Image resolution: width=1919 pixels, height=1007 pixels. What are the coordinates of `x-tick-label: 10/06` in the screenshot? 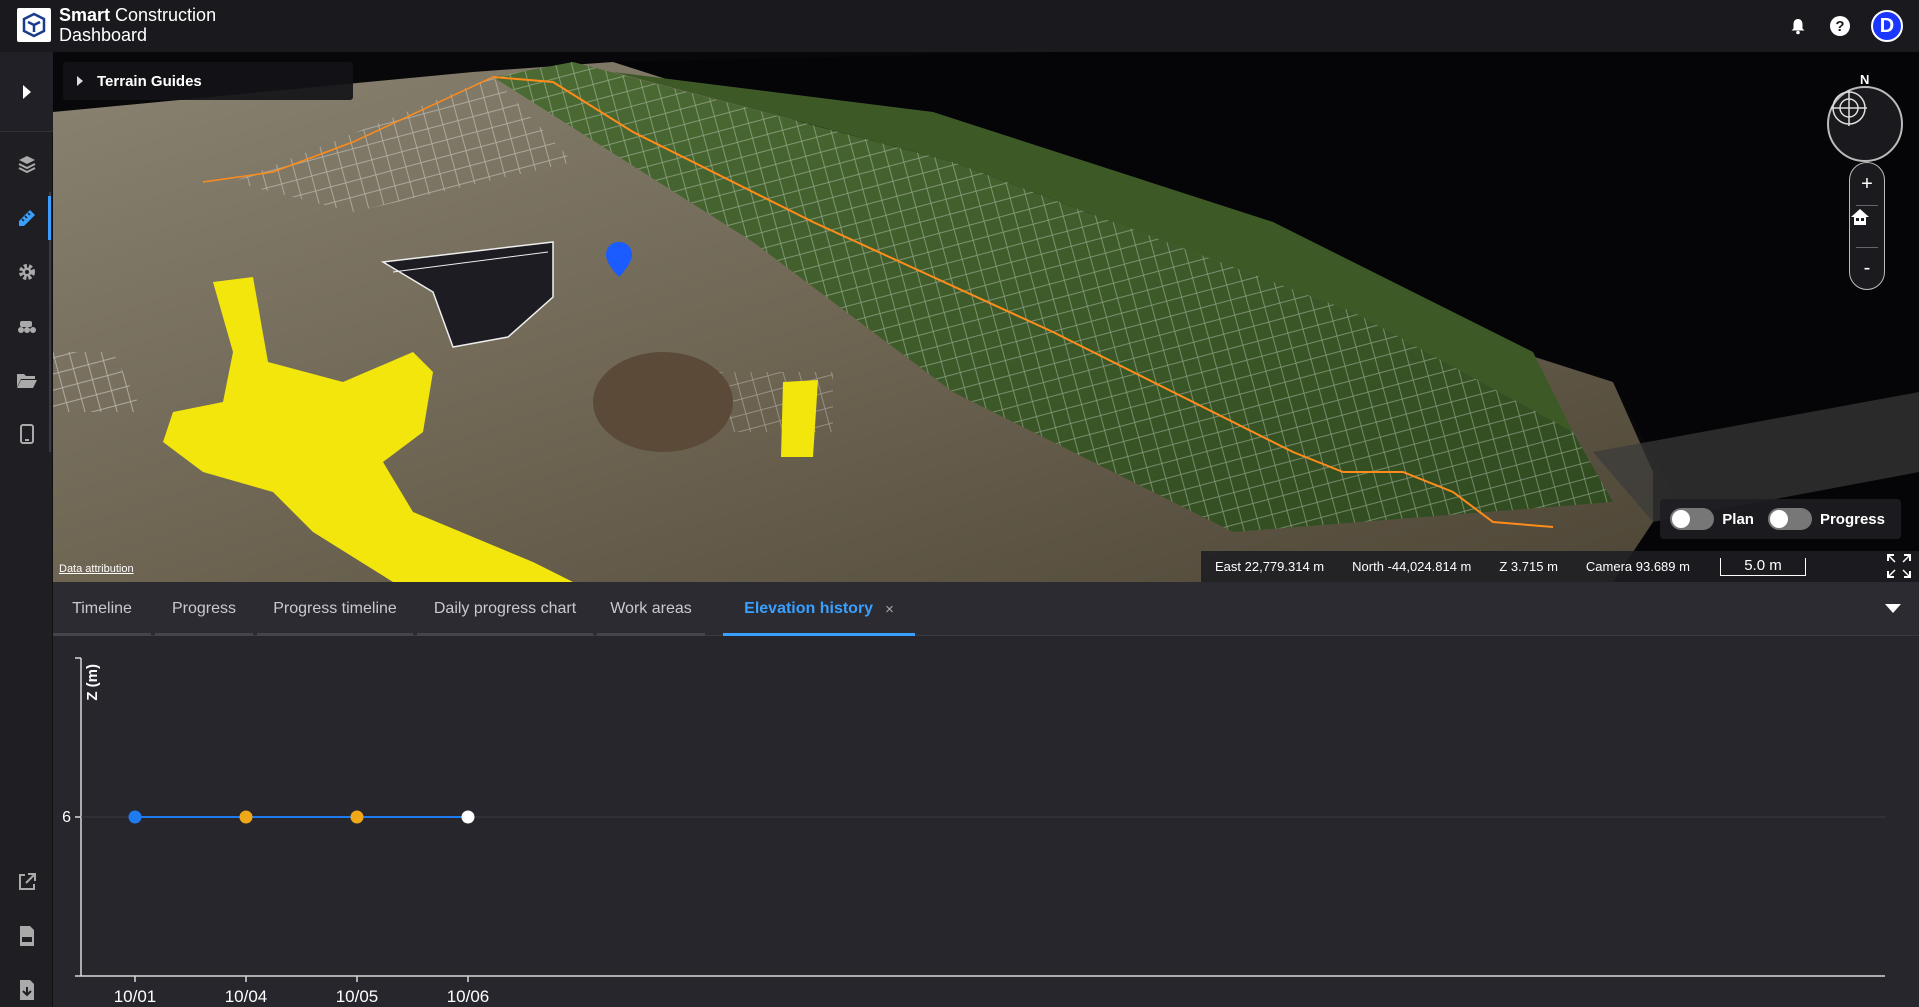 It's located at (468, 996).